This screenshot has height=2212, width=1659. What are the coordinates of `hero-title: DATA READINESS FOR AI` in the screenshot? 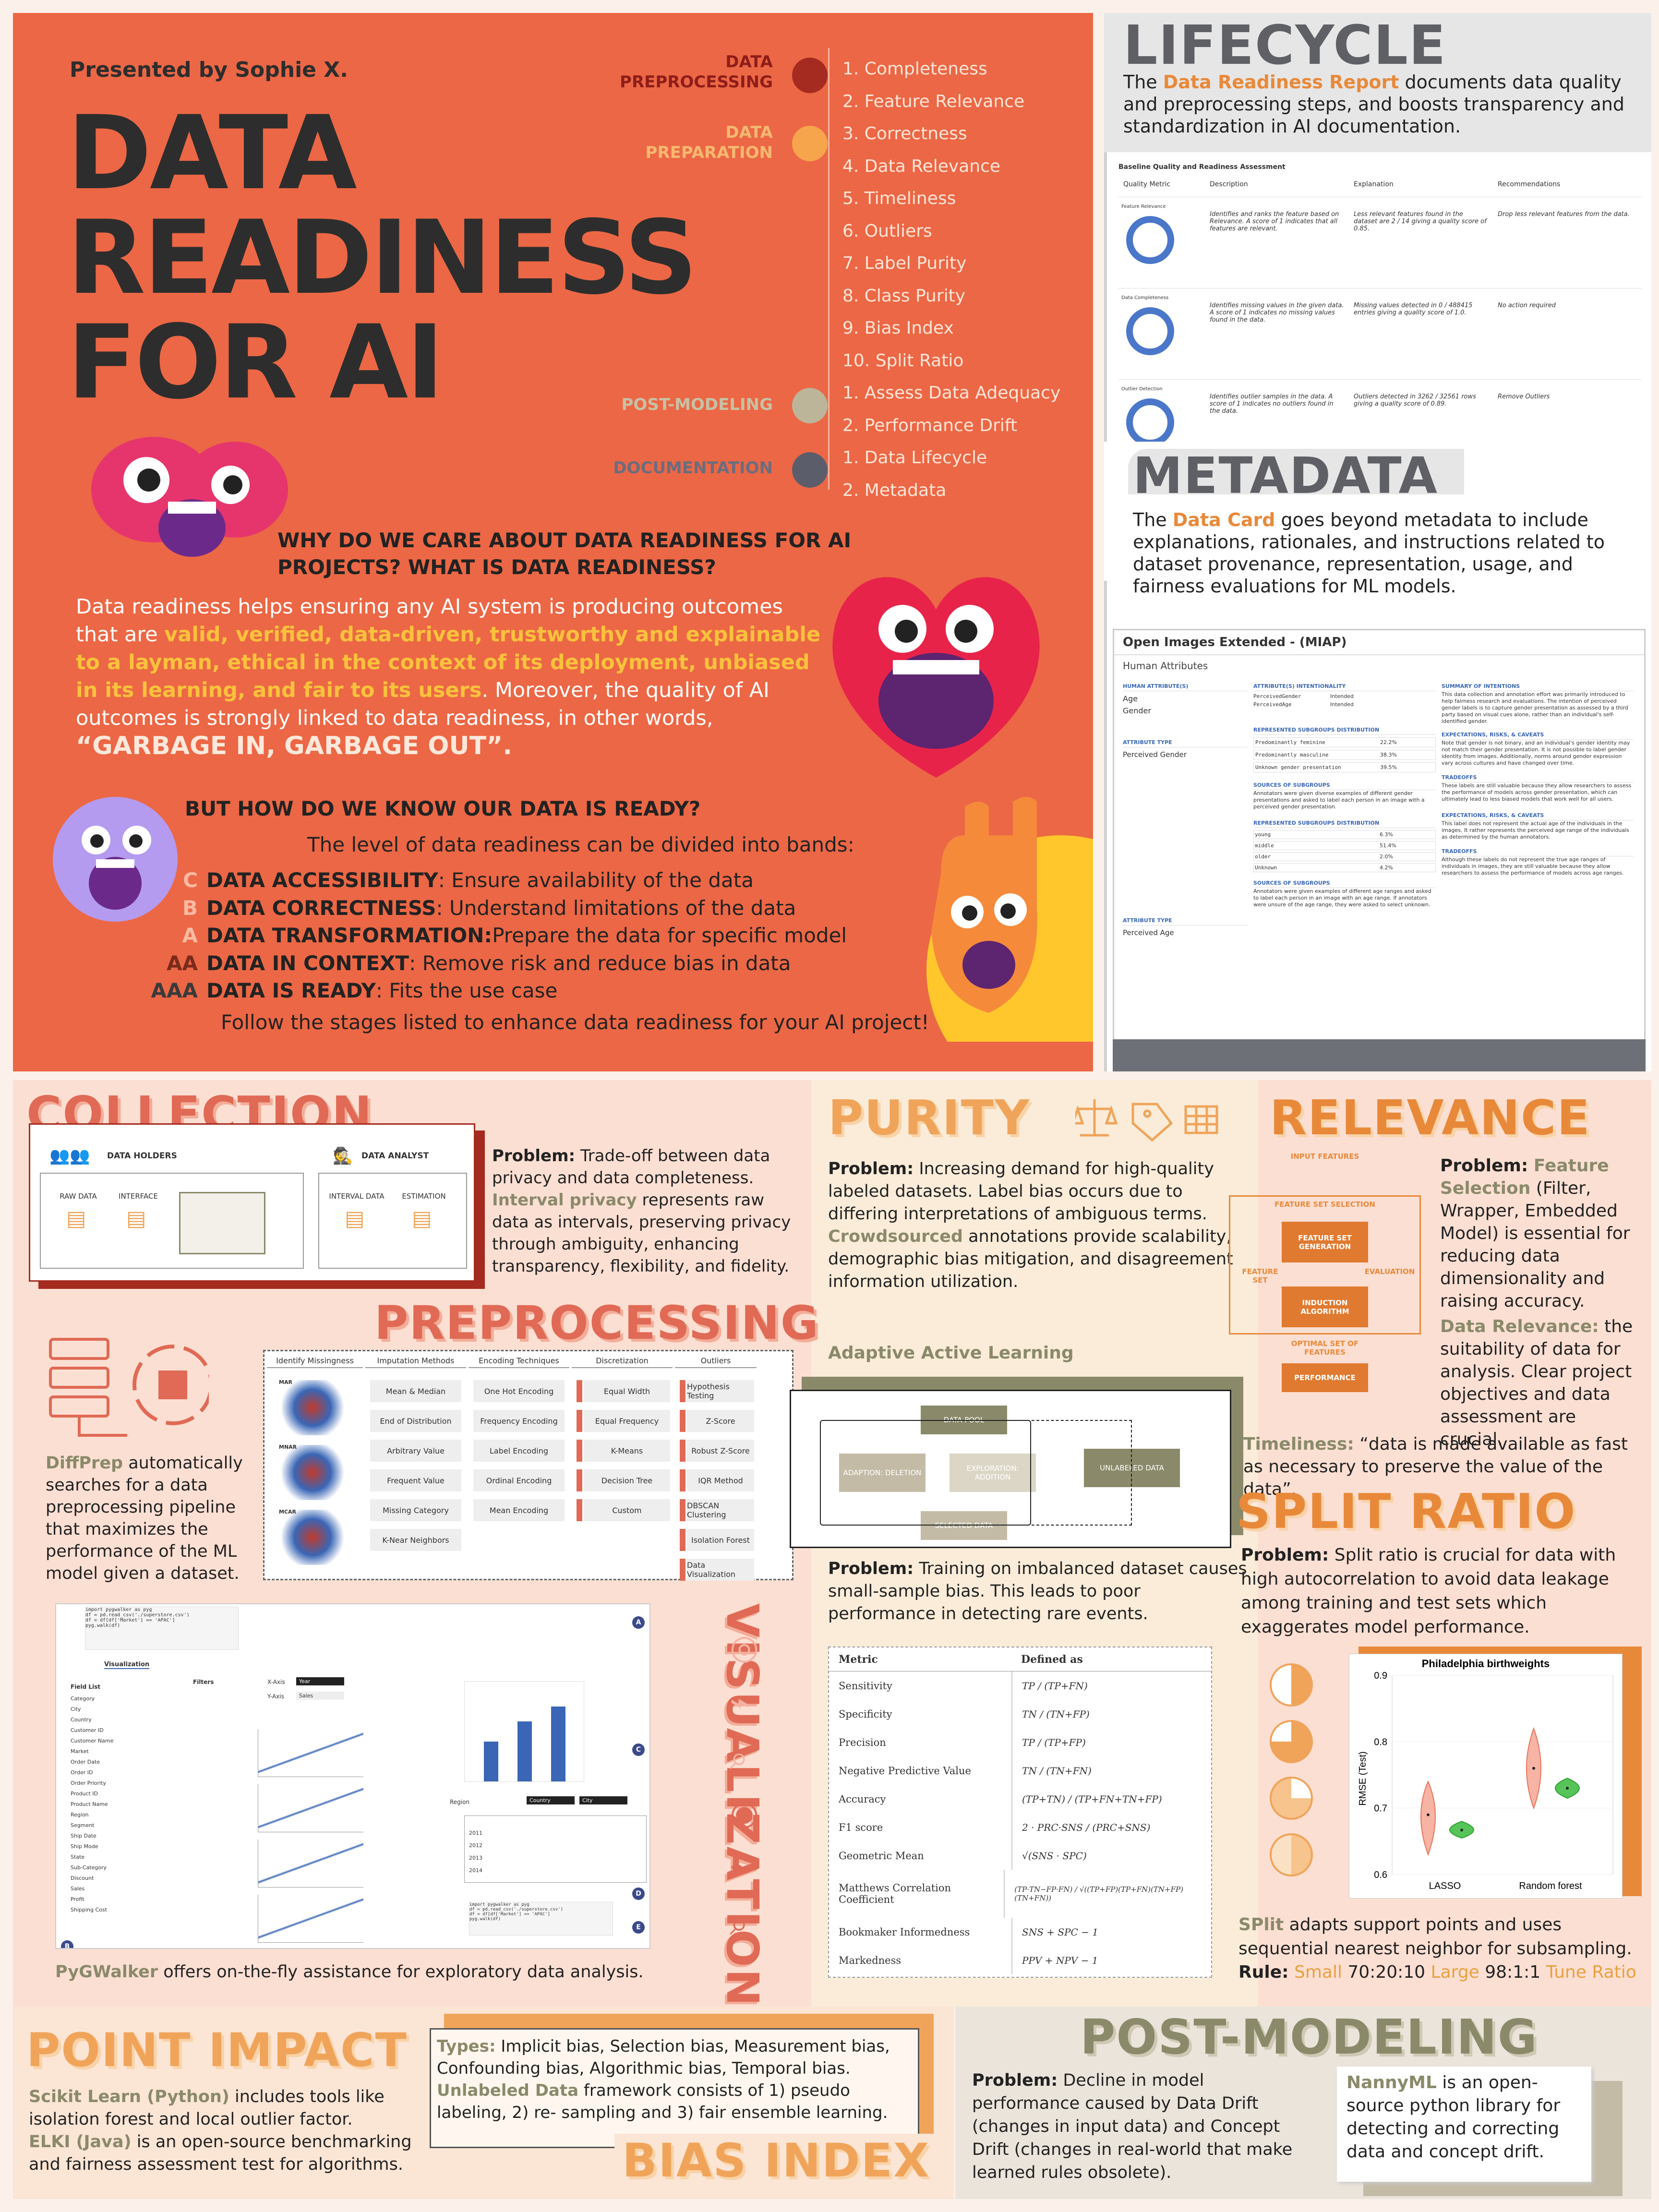 It's located at (382, 254).